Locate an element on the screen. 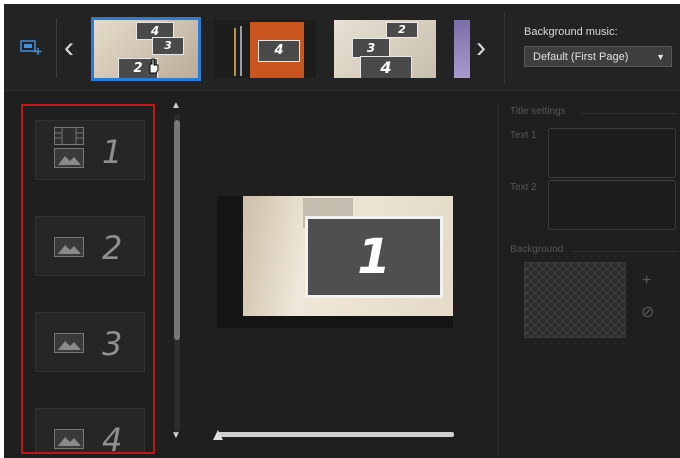 This screenshot has height=458, width=680. timeline-slider-knob is located at coordinates (218, 435).